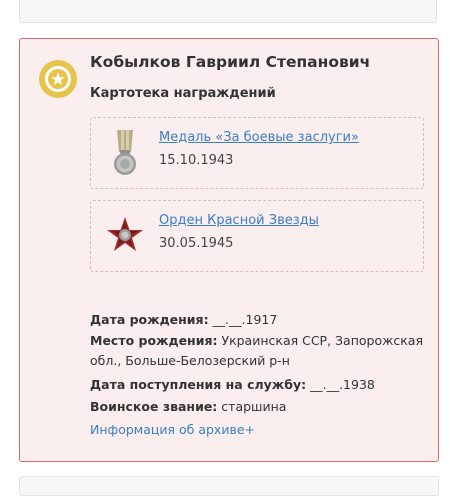 The height and width of the screenshot is (496, 450). Describe the element at coordinates (243, 319) in the screenshot. I see `birth-date-value: __.__.1917` at that location.